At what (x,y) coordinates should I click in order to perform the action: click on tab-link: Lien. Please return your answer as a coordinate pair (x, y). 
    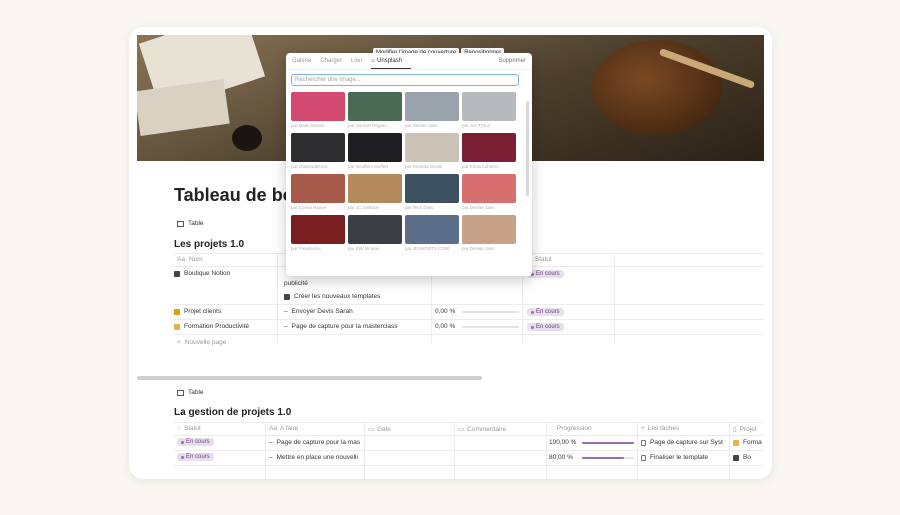
    Looking at the image, I should click on (356, 61).